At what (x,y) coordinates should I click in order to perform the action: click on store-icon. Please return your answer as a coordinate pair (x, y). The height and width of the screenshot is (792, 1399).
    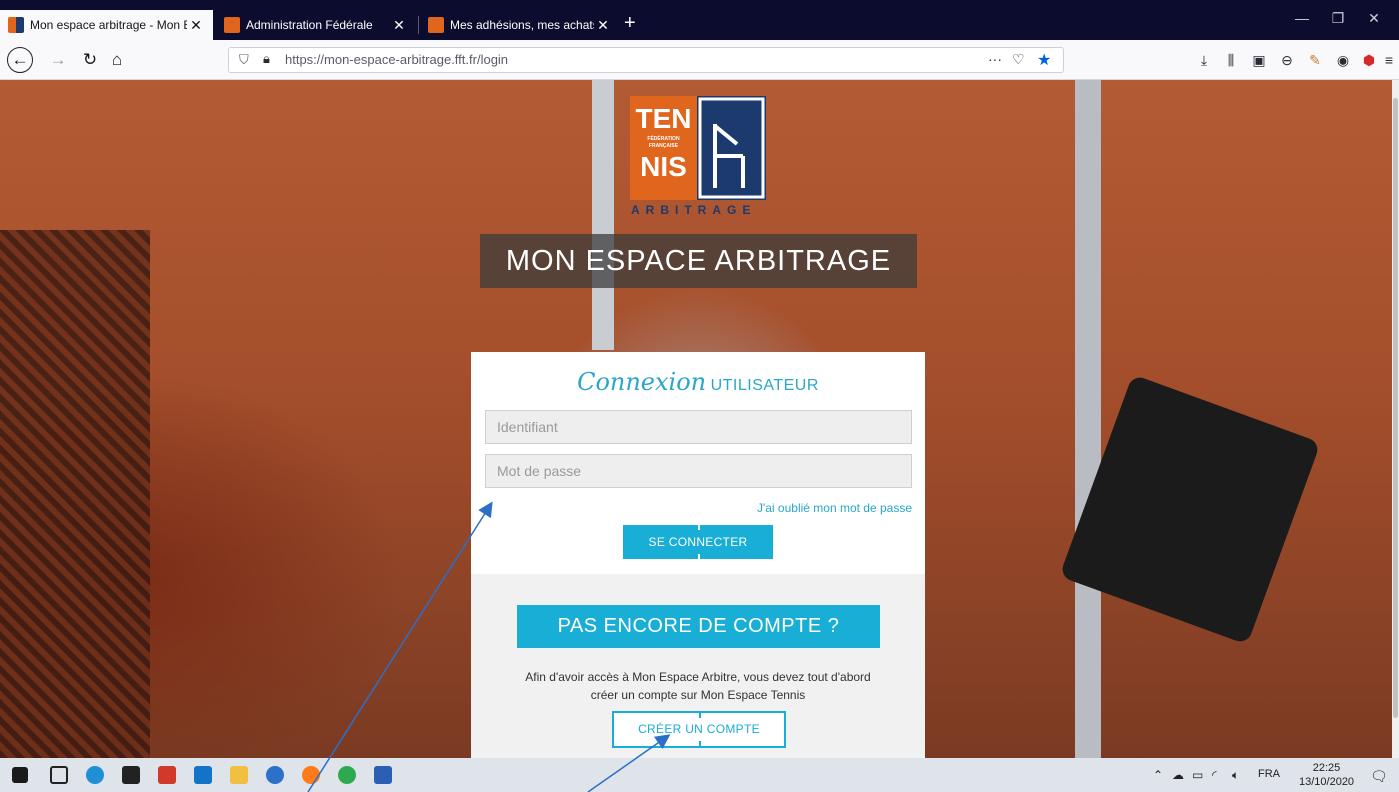
    Looking at the image, I should click on (131, 775).